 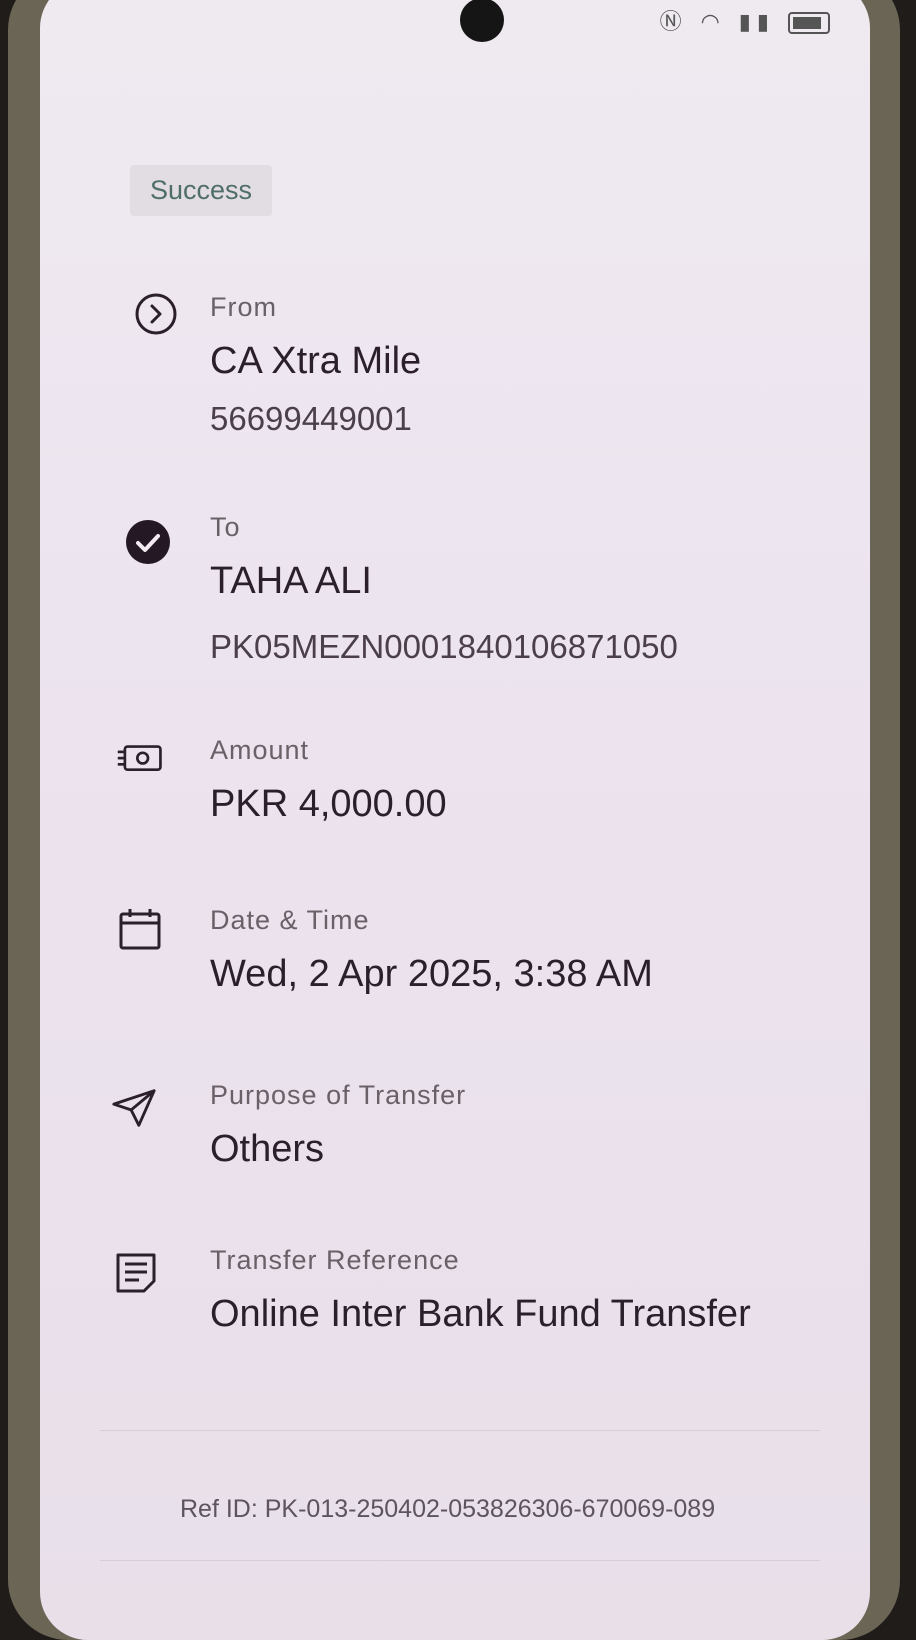 What do you see at coordinates (134, 1108) in the screenshot?
I see `send-icon` at bounding box center [134, 1108].